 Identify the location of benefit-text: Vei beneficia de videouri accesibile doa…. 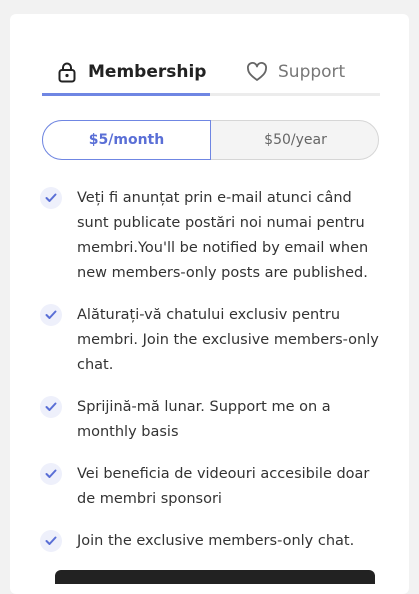
(223, 486).